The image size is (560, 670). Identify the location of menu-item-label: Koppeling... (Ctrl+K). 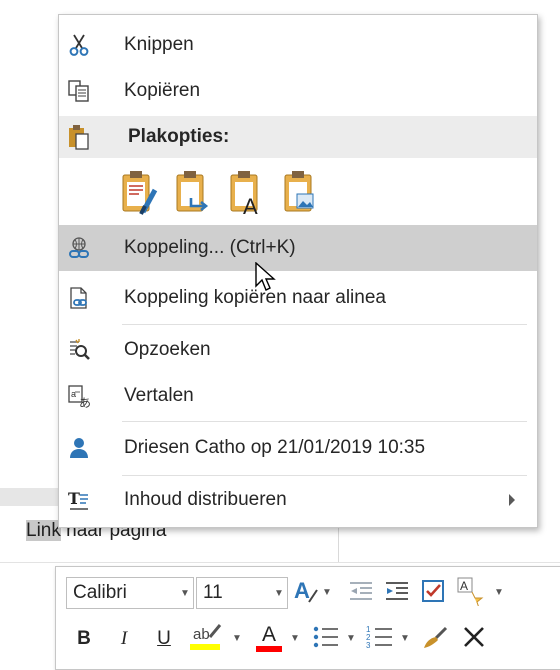
(210, 247).